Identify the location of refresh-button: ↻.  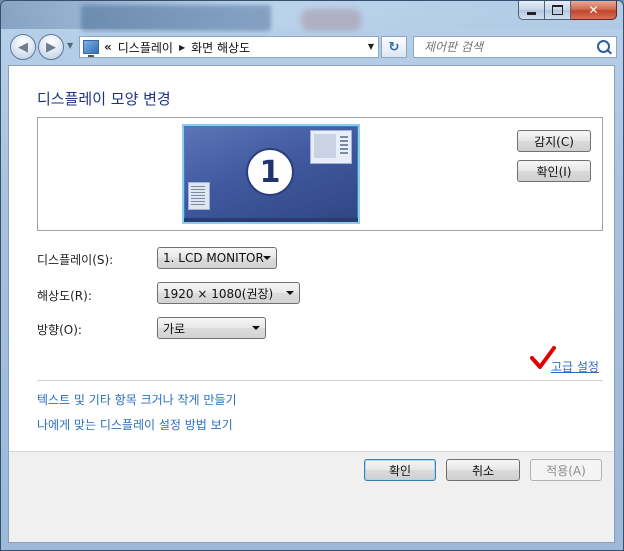
(394, 47).